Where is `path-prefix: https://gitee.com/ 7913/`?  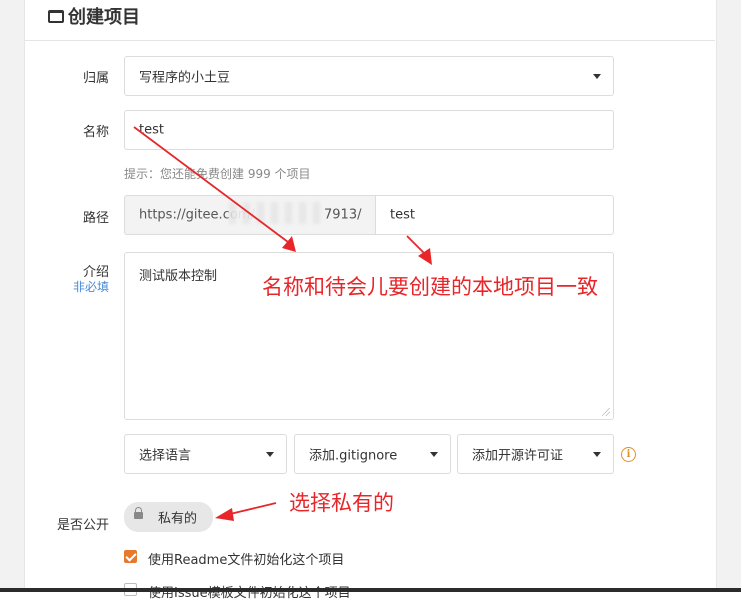 path-prefix: https://gitee.com/ 7913/ is located at coordinates (250, 215).